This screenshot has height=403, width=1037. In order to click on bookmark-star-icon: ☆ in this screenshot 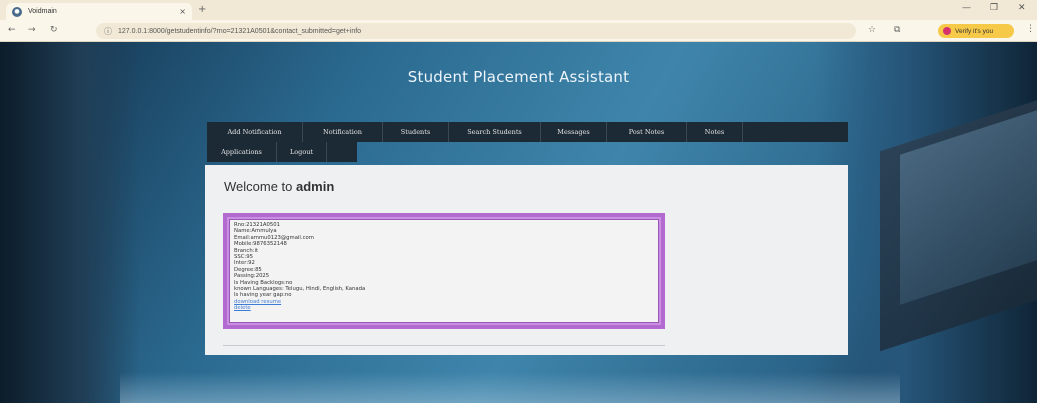, I will do `click(872, 30)`.